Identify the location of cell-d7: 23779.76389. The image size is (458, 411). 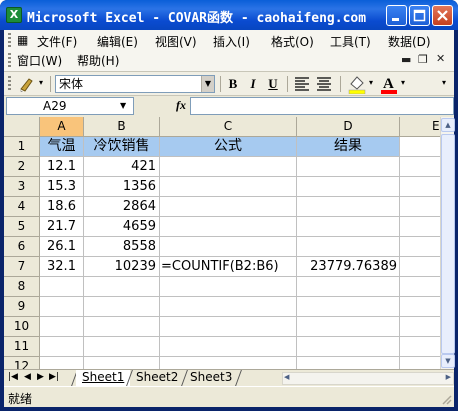
(348, 267).